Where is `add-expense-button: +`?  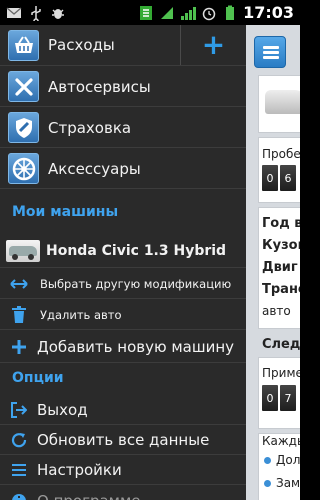
add-expense-button: + is located at coordinates (213, 45).